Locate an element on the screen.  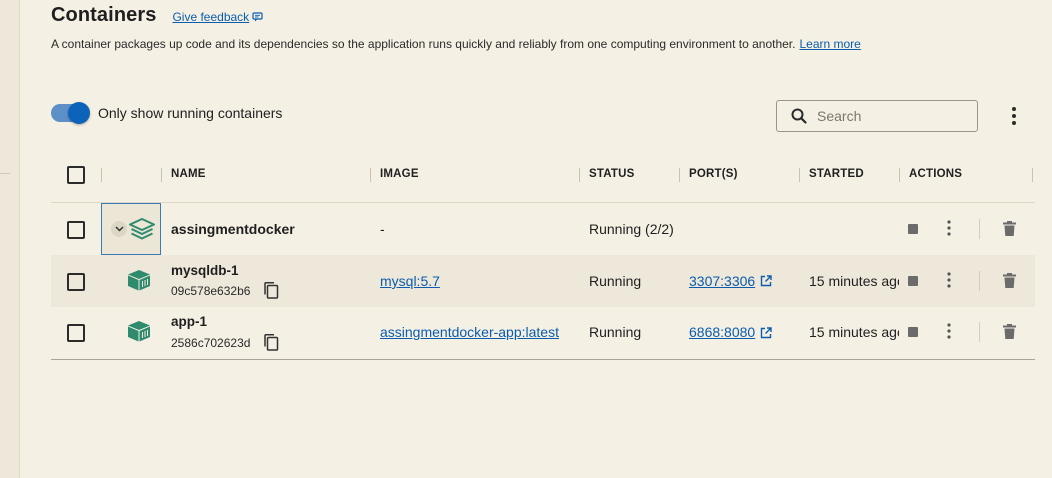
container-id: 09c578e632b6 is located at coordinates (211, 291).